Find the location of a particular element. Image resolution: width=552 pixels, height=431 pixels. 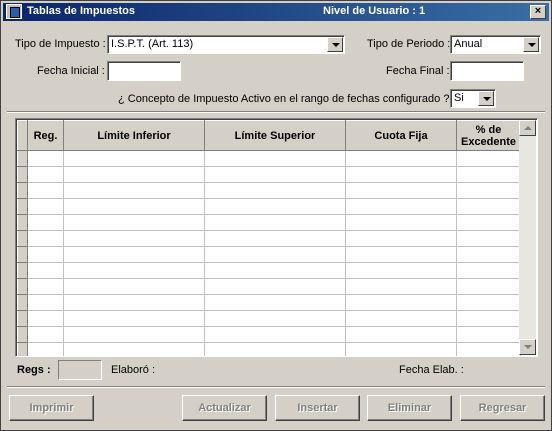

scroll-down-icon is located at coordinates (527, 347).